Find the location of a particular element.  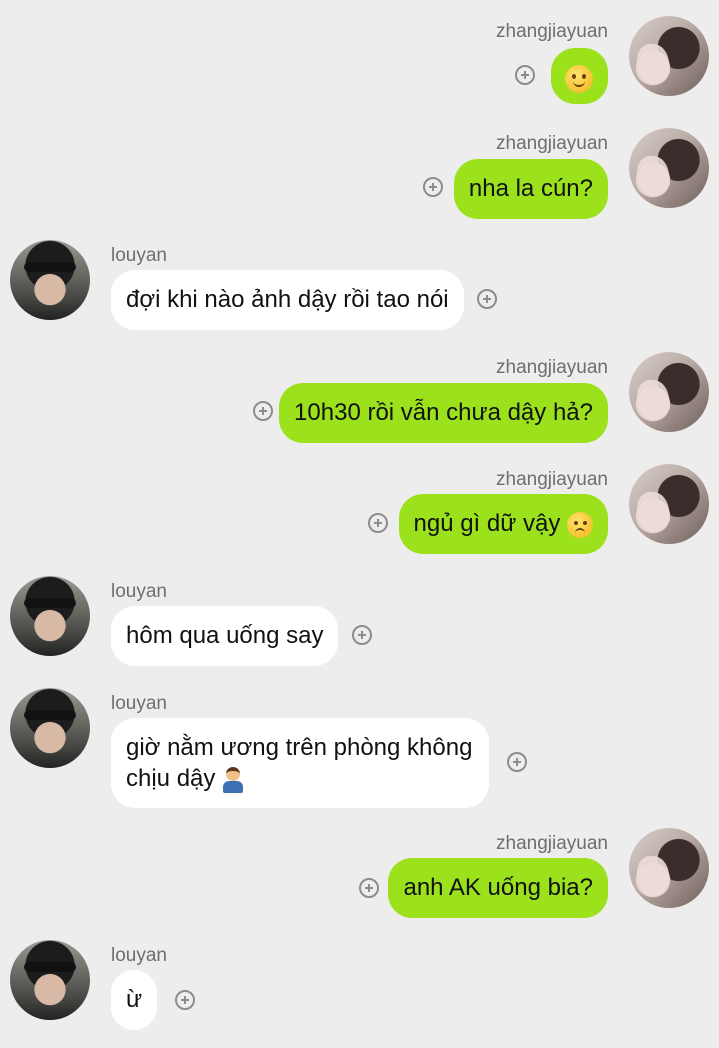

message-bubble: hôm qua uống say is located at coordinates (225, 636).